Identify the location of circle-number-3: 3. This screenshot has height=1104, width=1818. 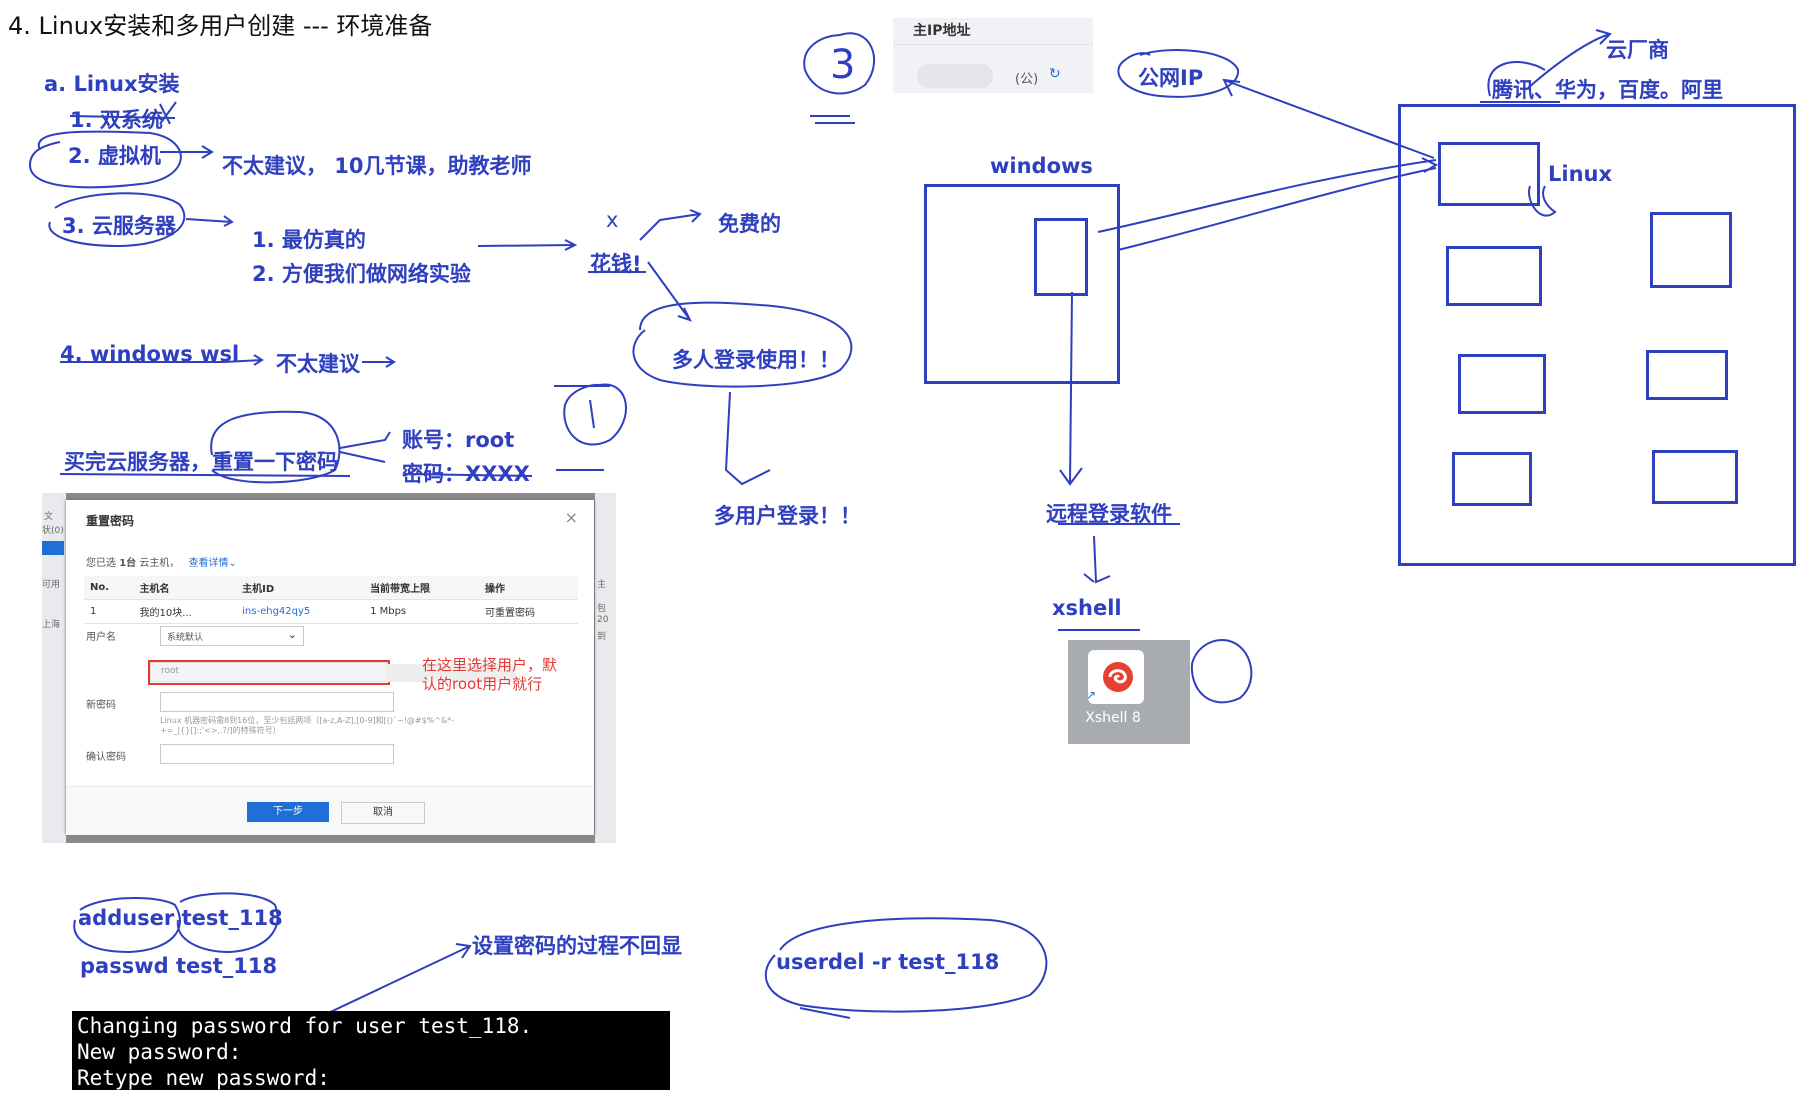
(843, 65).